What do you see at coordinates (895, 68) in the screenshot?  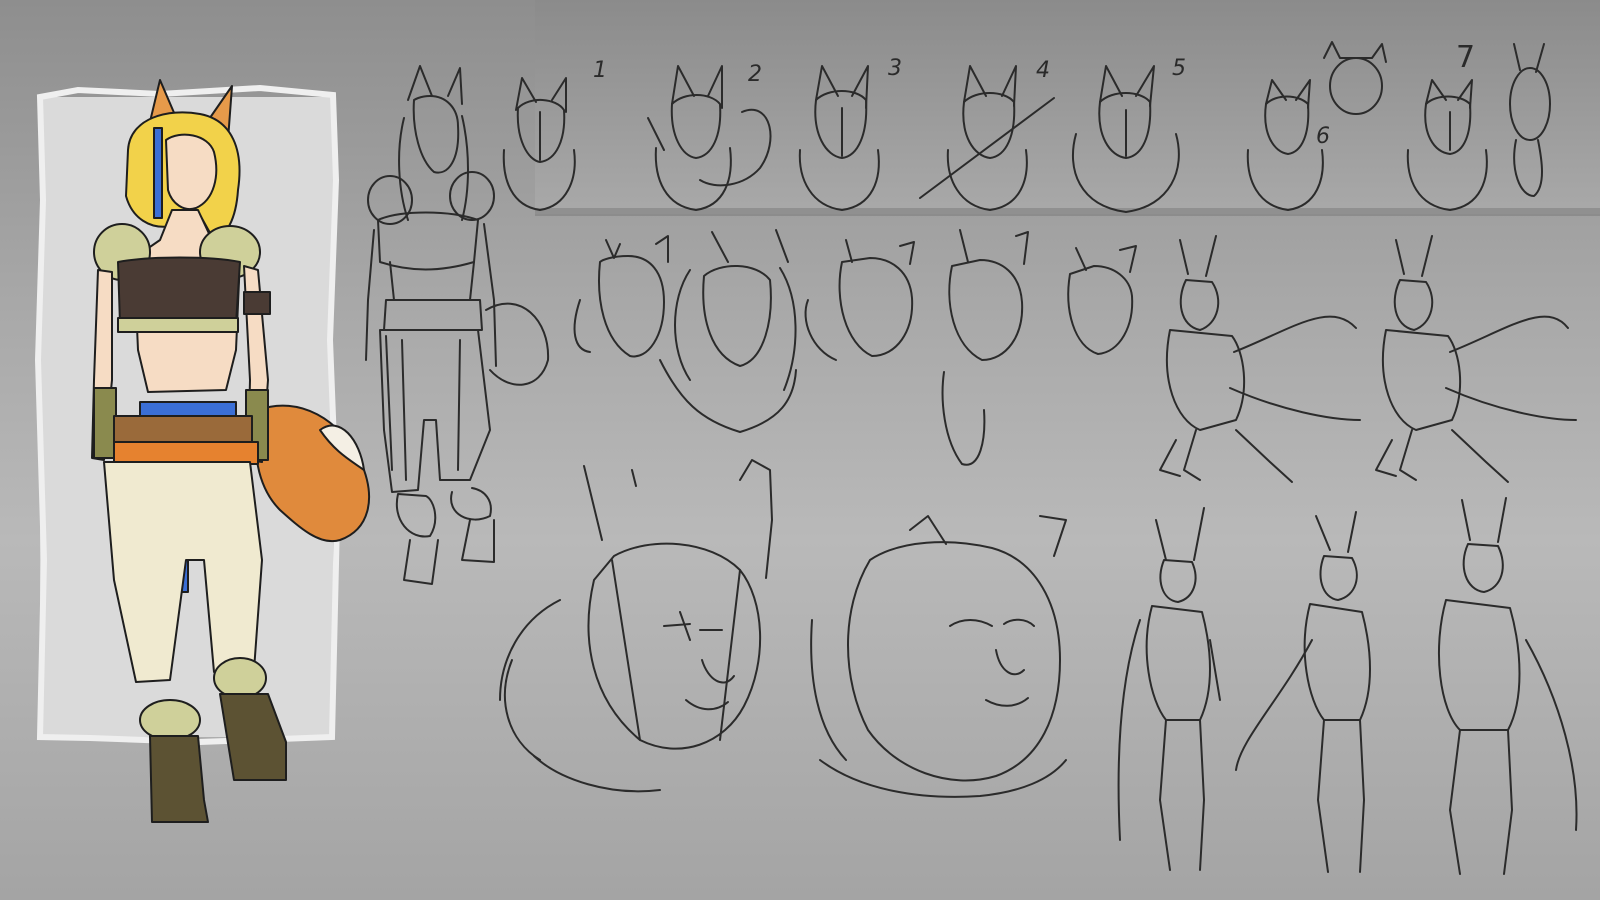 I see `variant-number-3: 3` at bounding box center [895, 68].